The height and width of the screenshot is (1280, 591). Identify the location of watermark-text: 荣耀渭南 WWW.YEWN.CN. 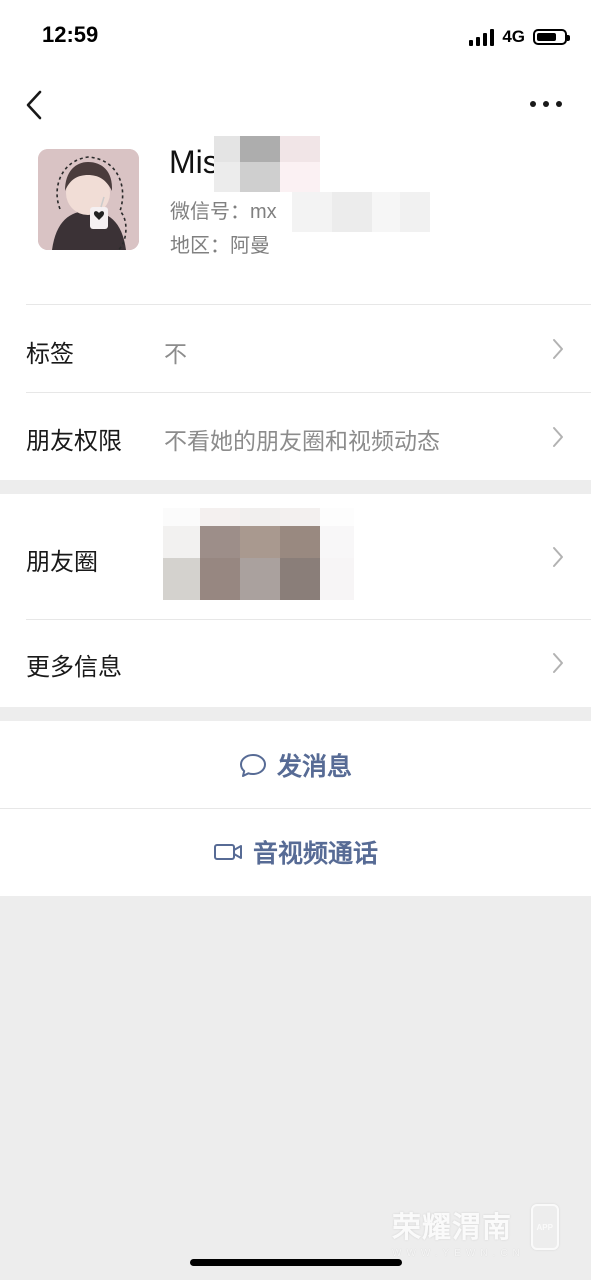
(458, 1231).